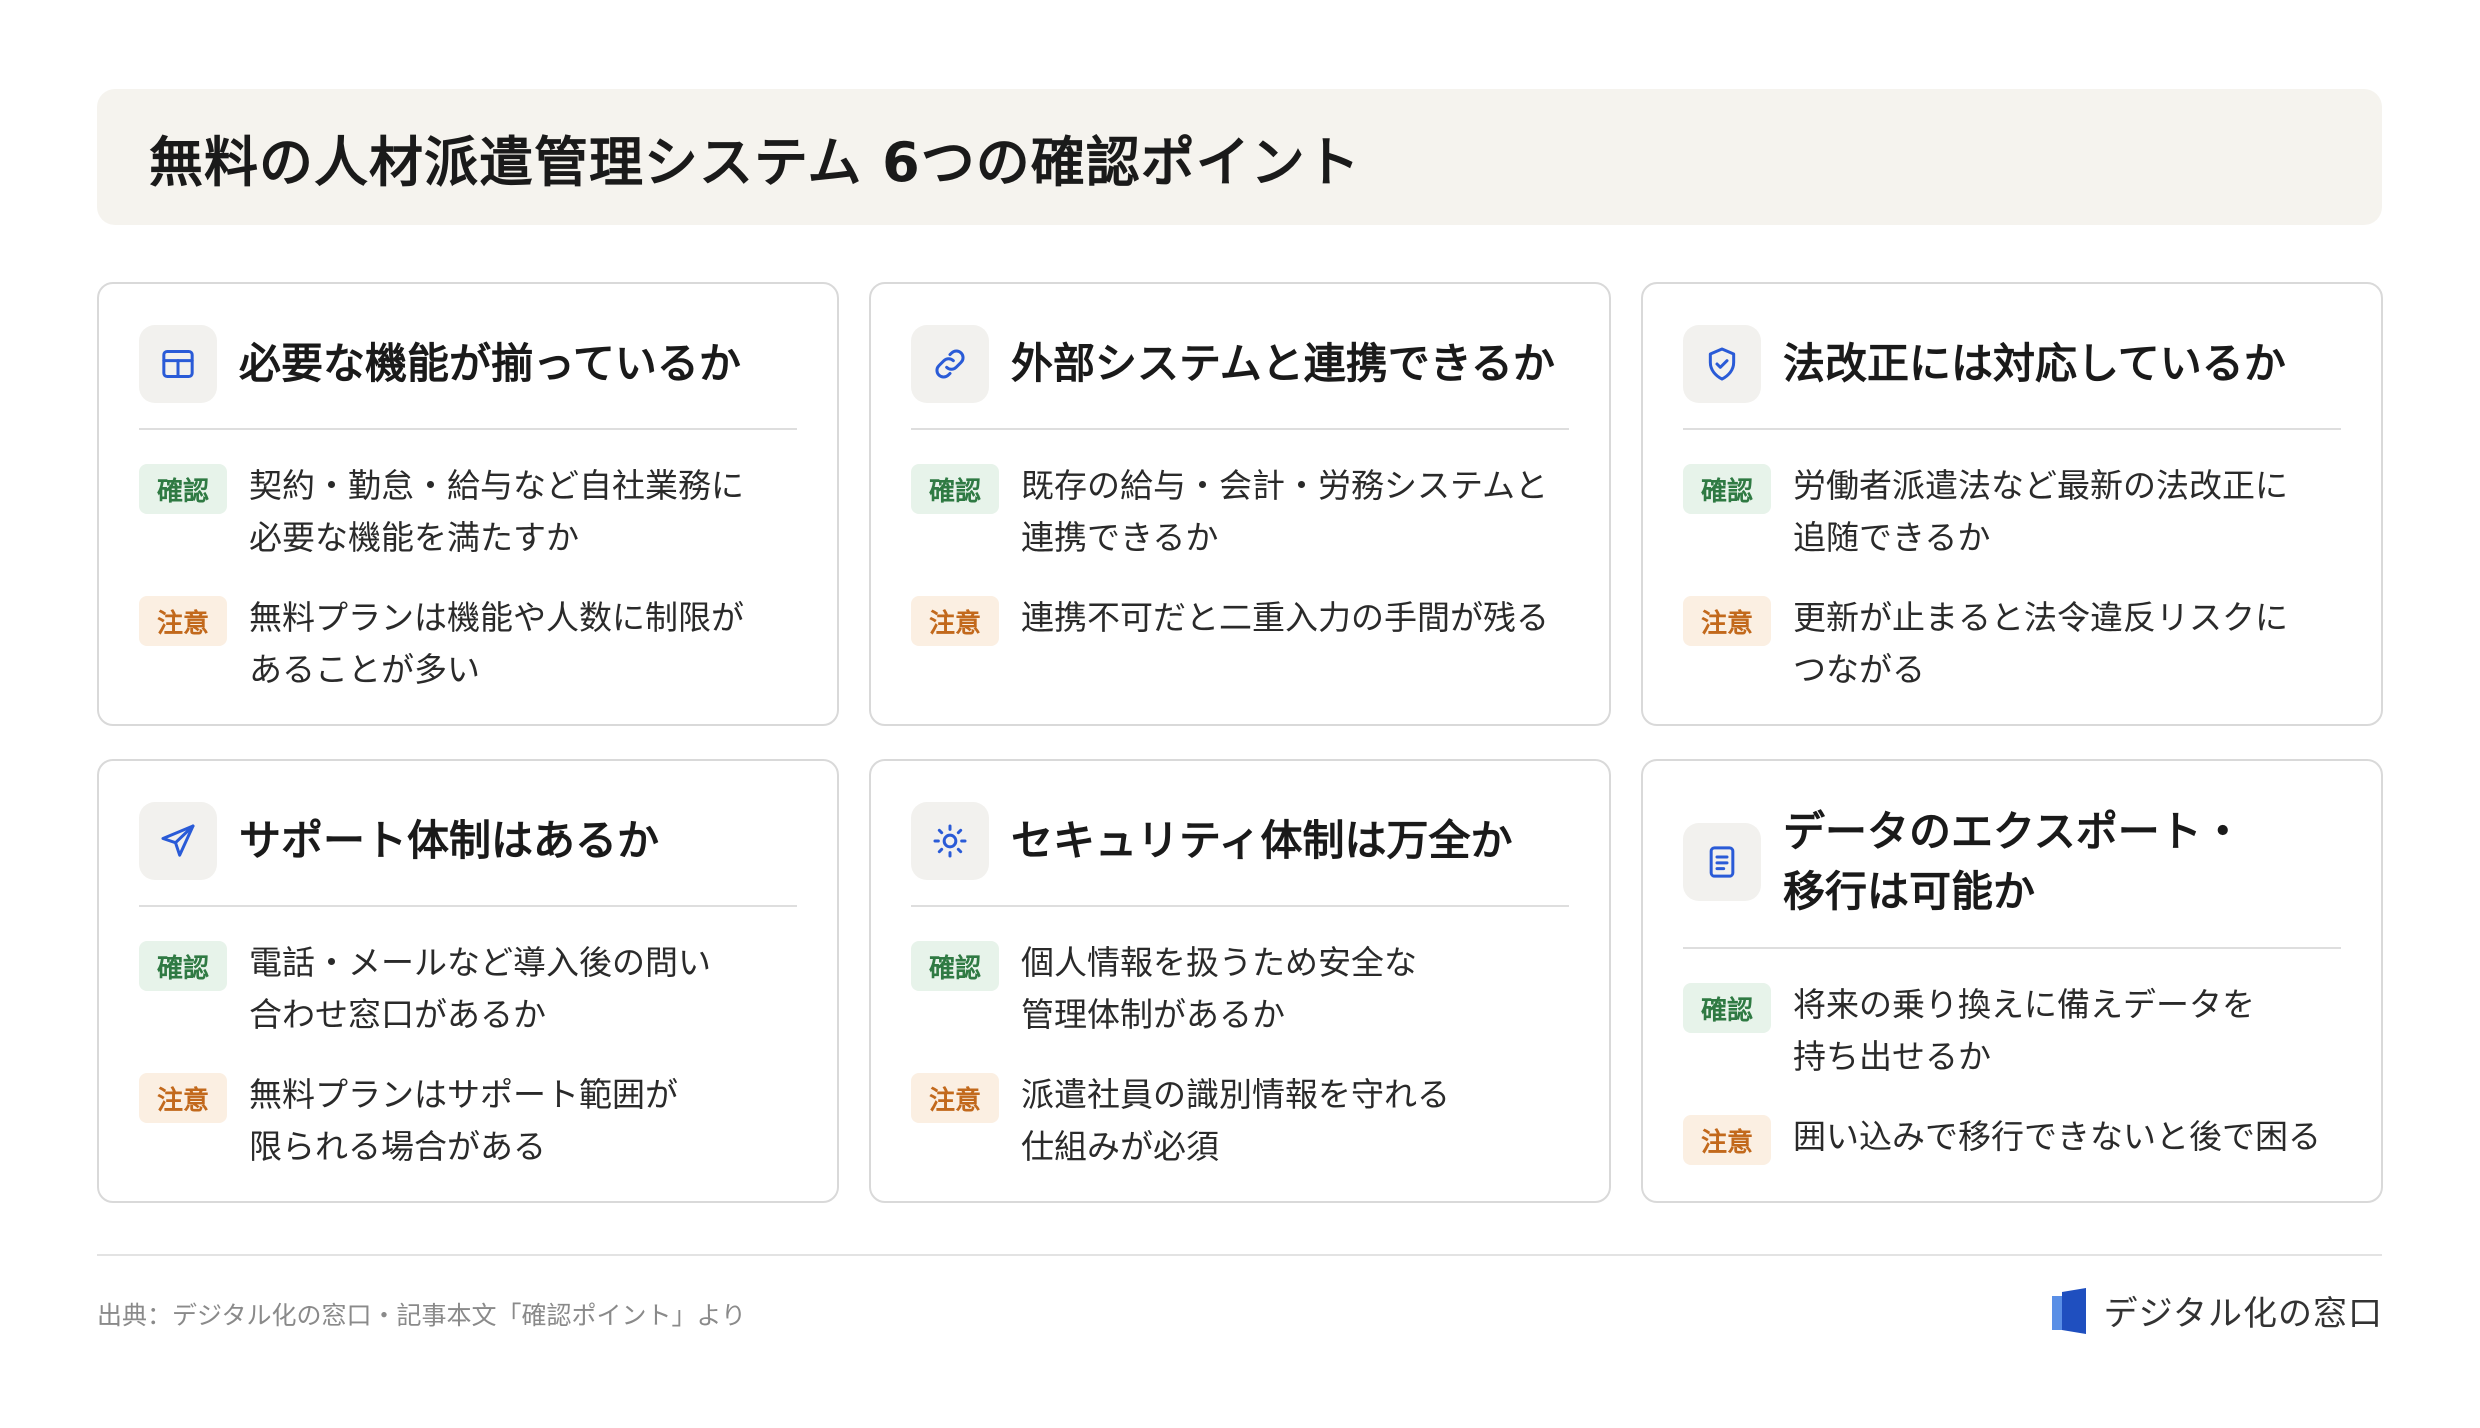  I want to click on card-header: 必要な機能が揃っているか, so click(468, 364).